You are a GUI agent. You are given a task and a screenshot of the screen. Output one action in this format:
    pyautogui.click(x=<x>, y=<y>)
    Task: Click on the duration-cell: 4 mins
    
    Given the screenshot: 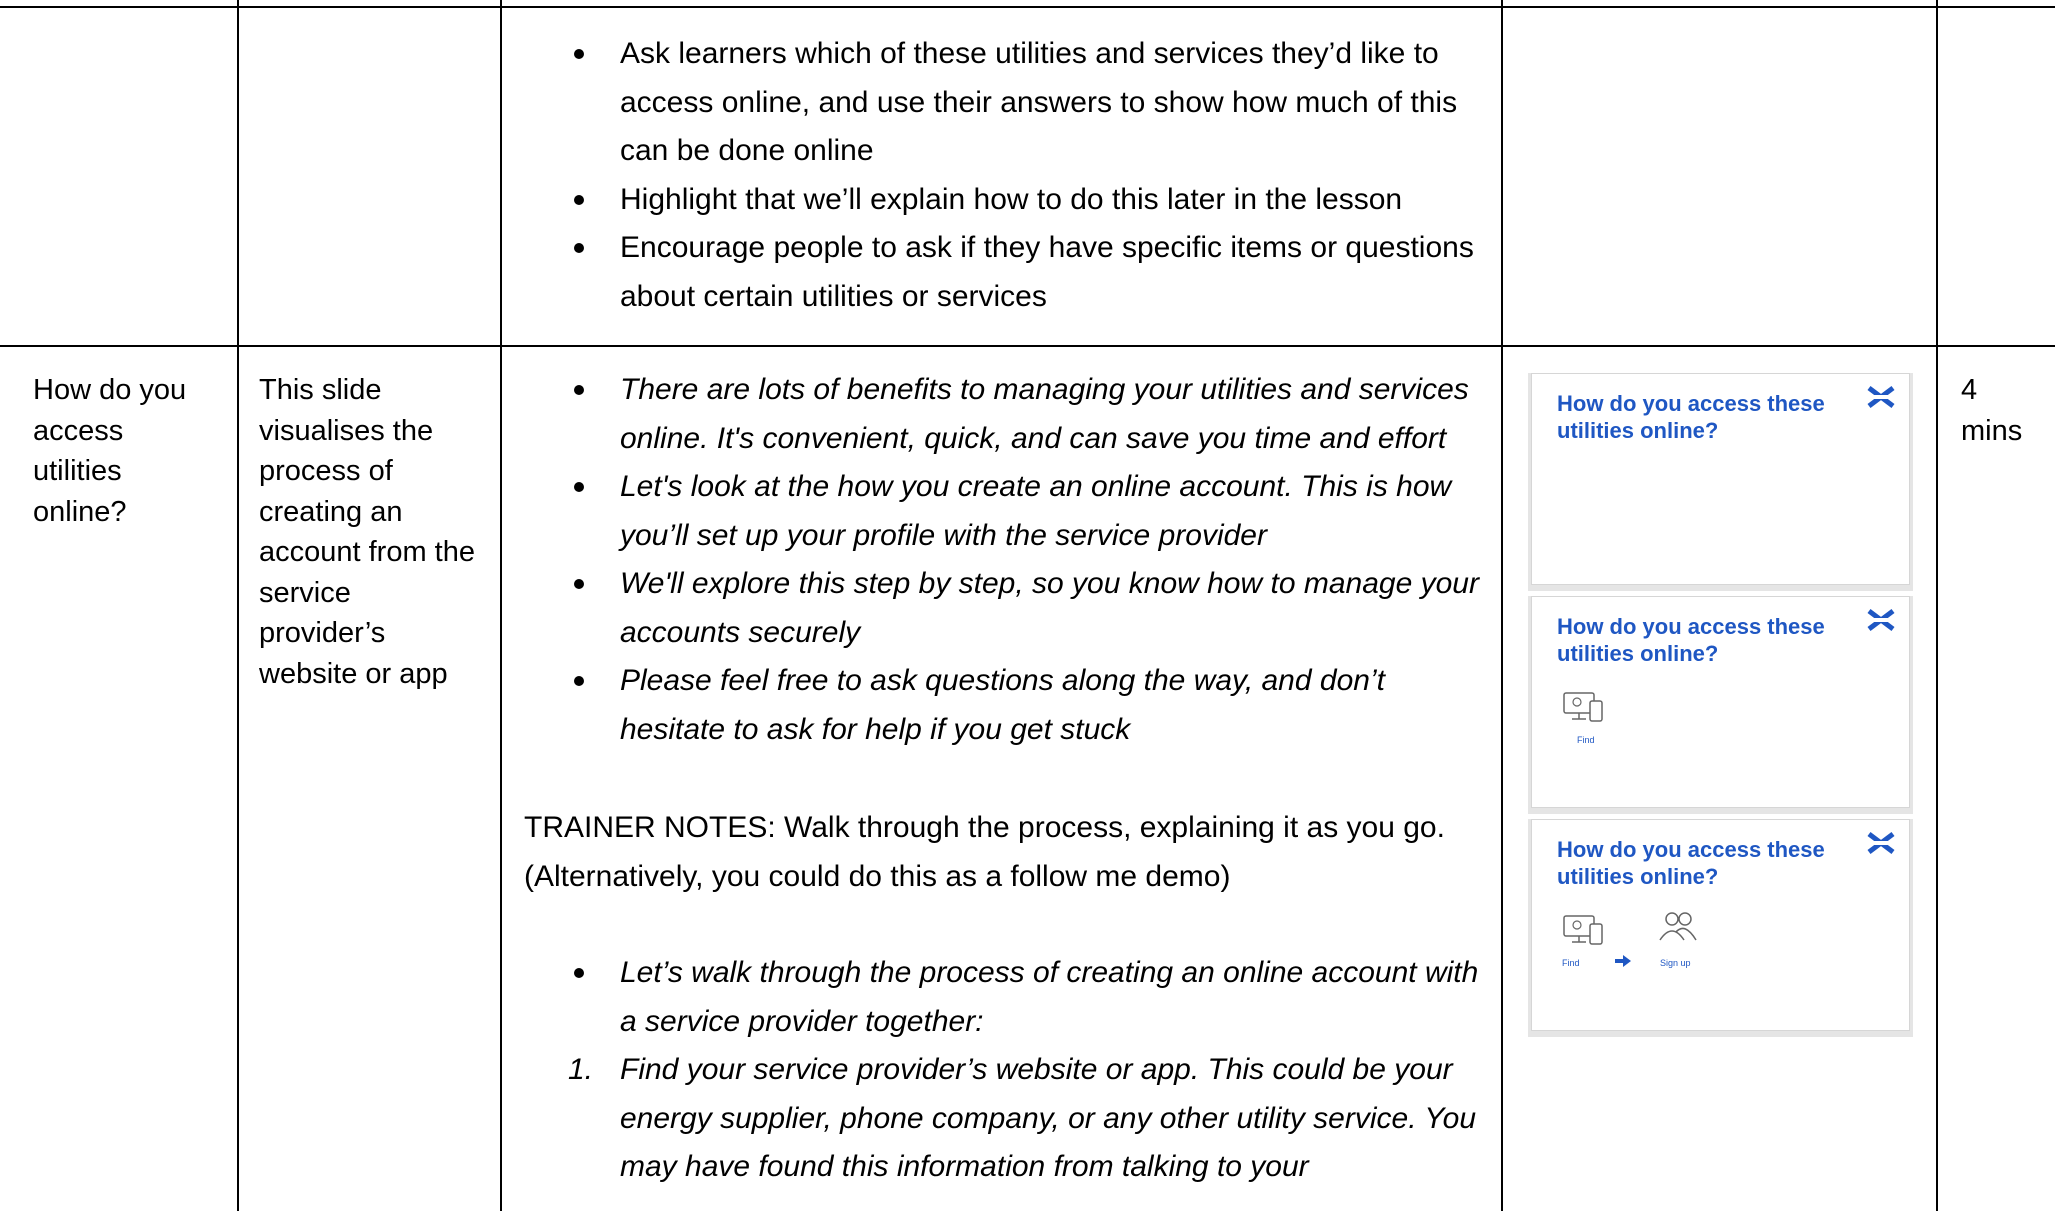 What is the action you would take?
    pyautogui.click(x=1992, y=410)
    